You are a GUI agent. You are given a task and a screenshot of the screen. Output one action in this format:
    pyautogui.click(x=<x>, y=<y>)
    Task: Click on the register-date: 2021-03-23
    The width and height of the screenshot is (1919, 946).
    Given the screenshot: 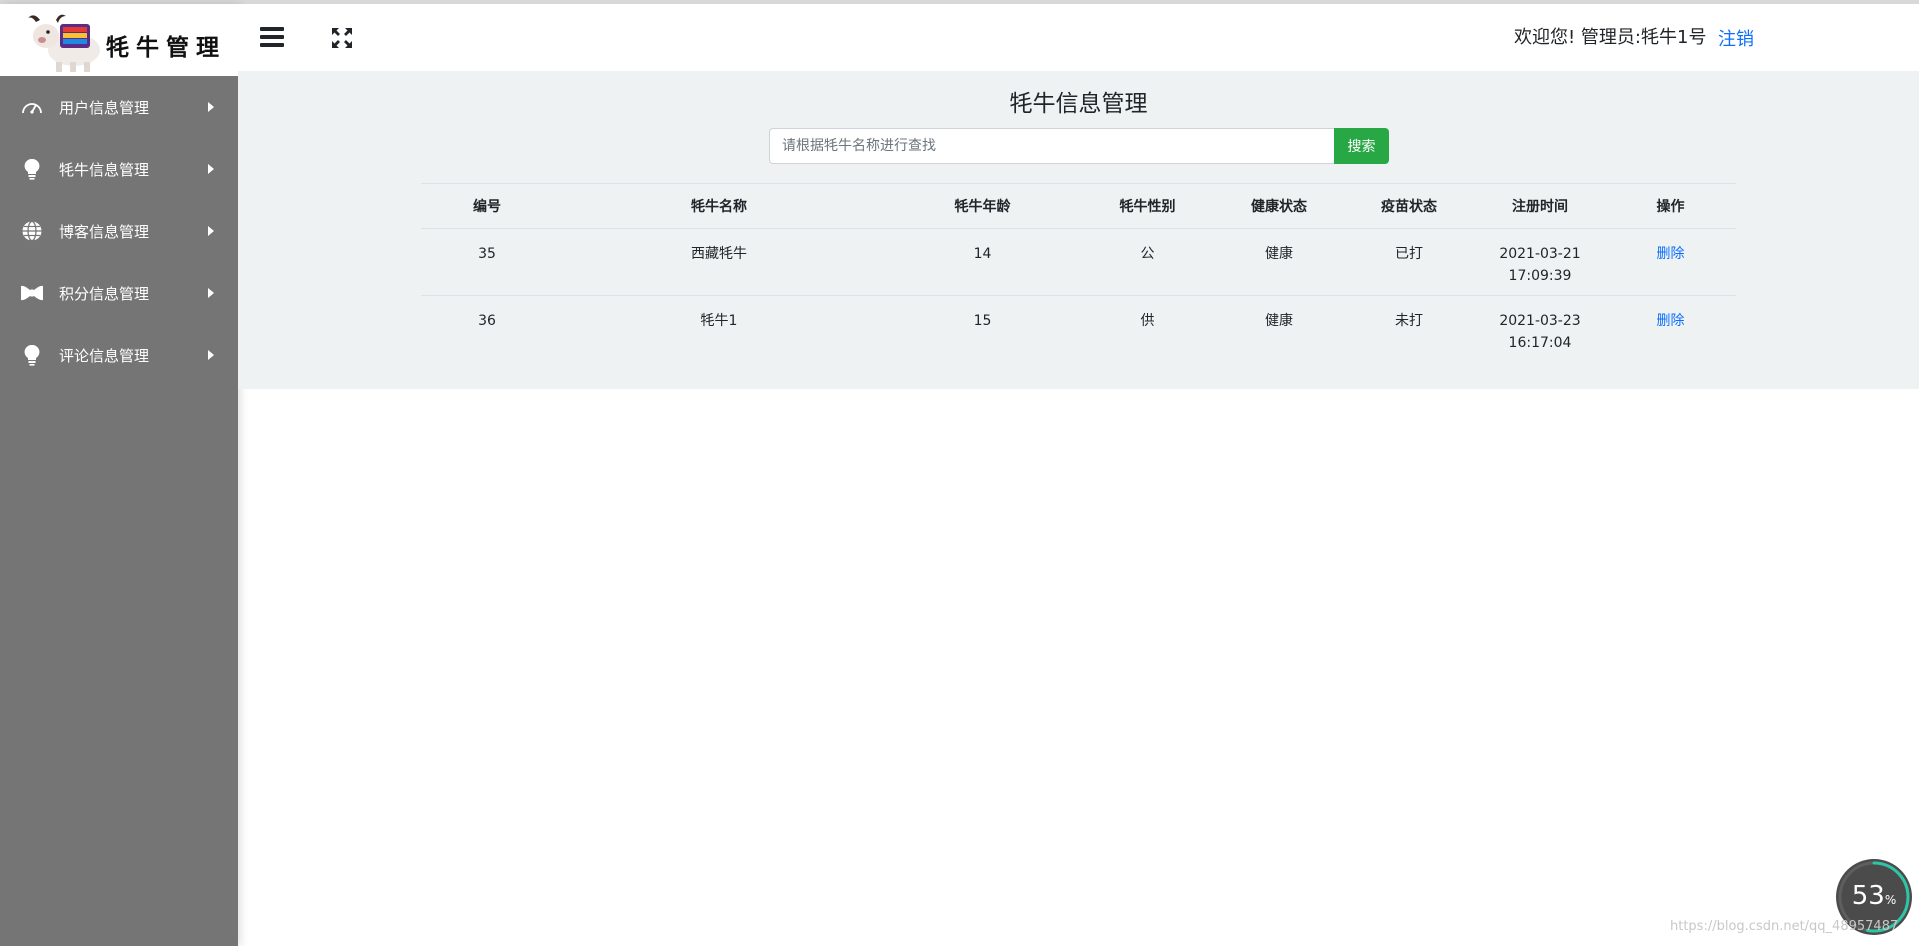 What is the action you would take?
    pyautogui.click(x=1540, y=321)
    